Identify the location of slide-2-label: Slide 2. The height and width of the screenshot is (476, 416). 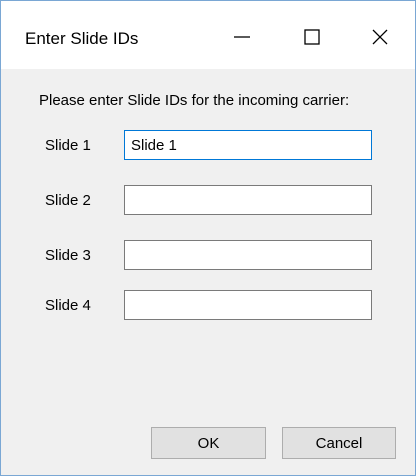
(68, 200).